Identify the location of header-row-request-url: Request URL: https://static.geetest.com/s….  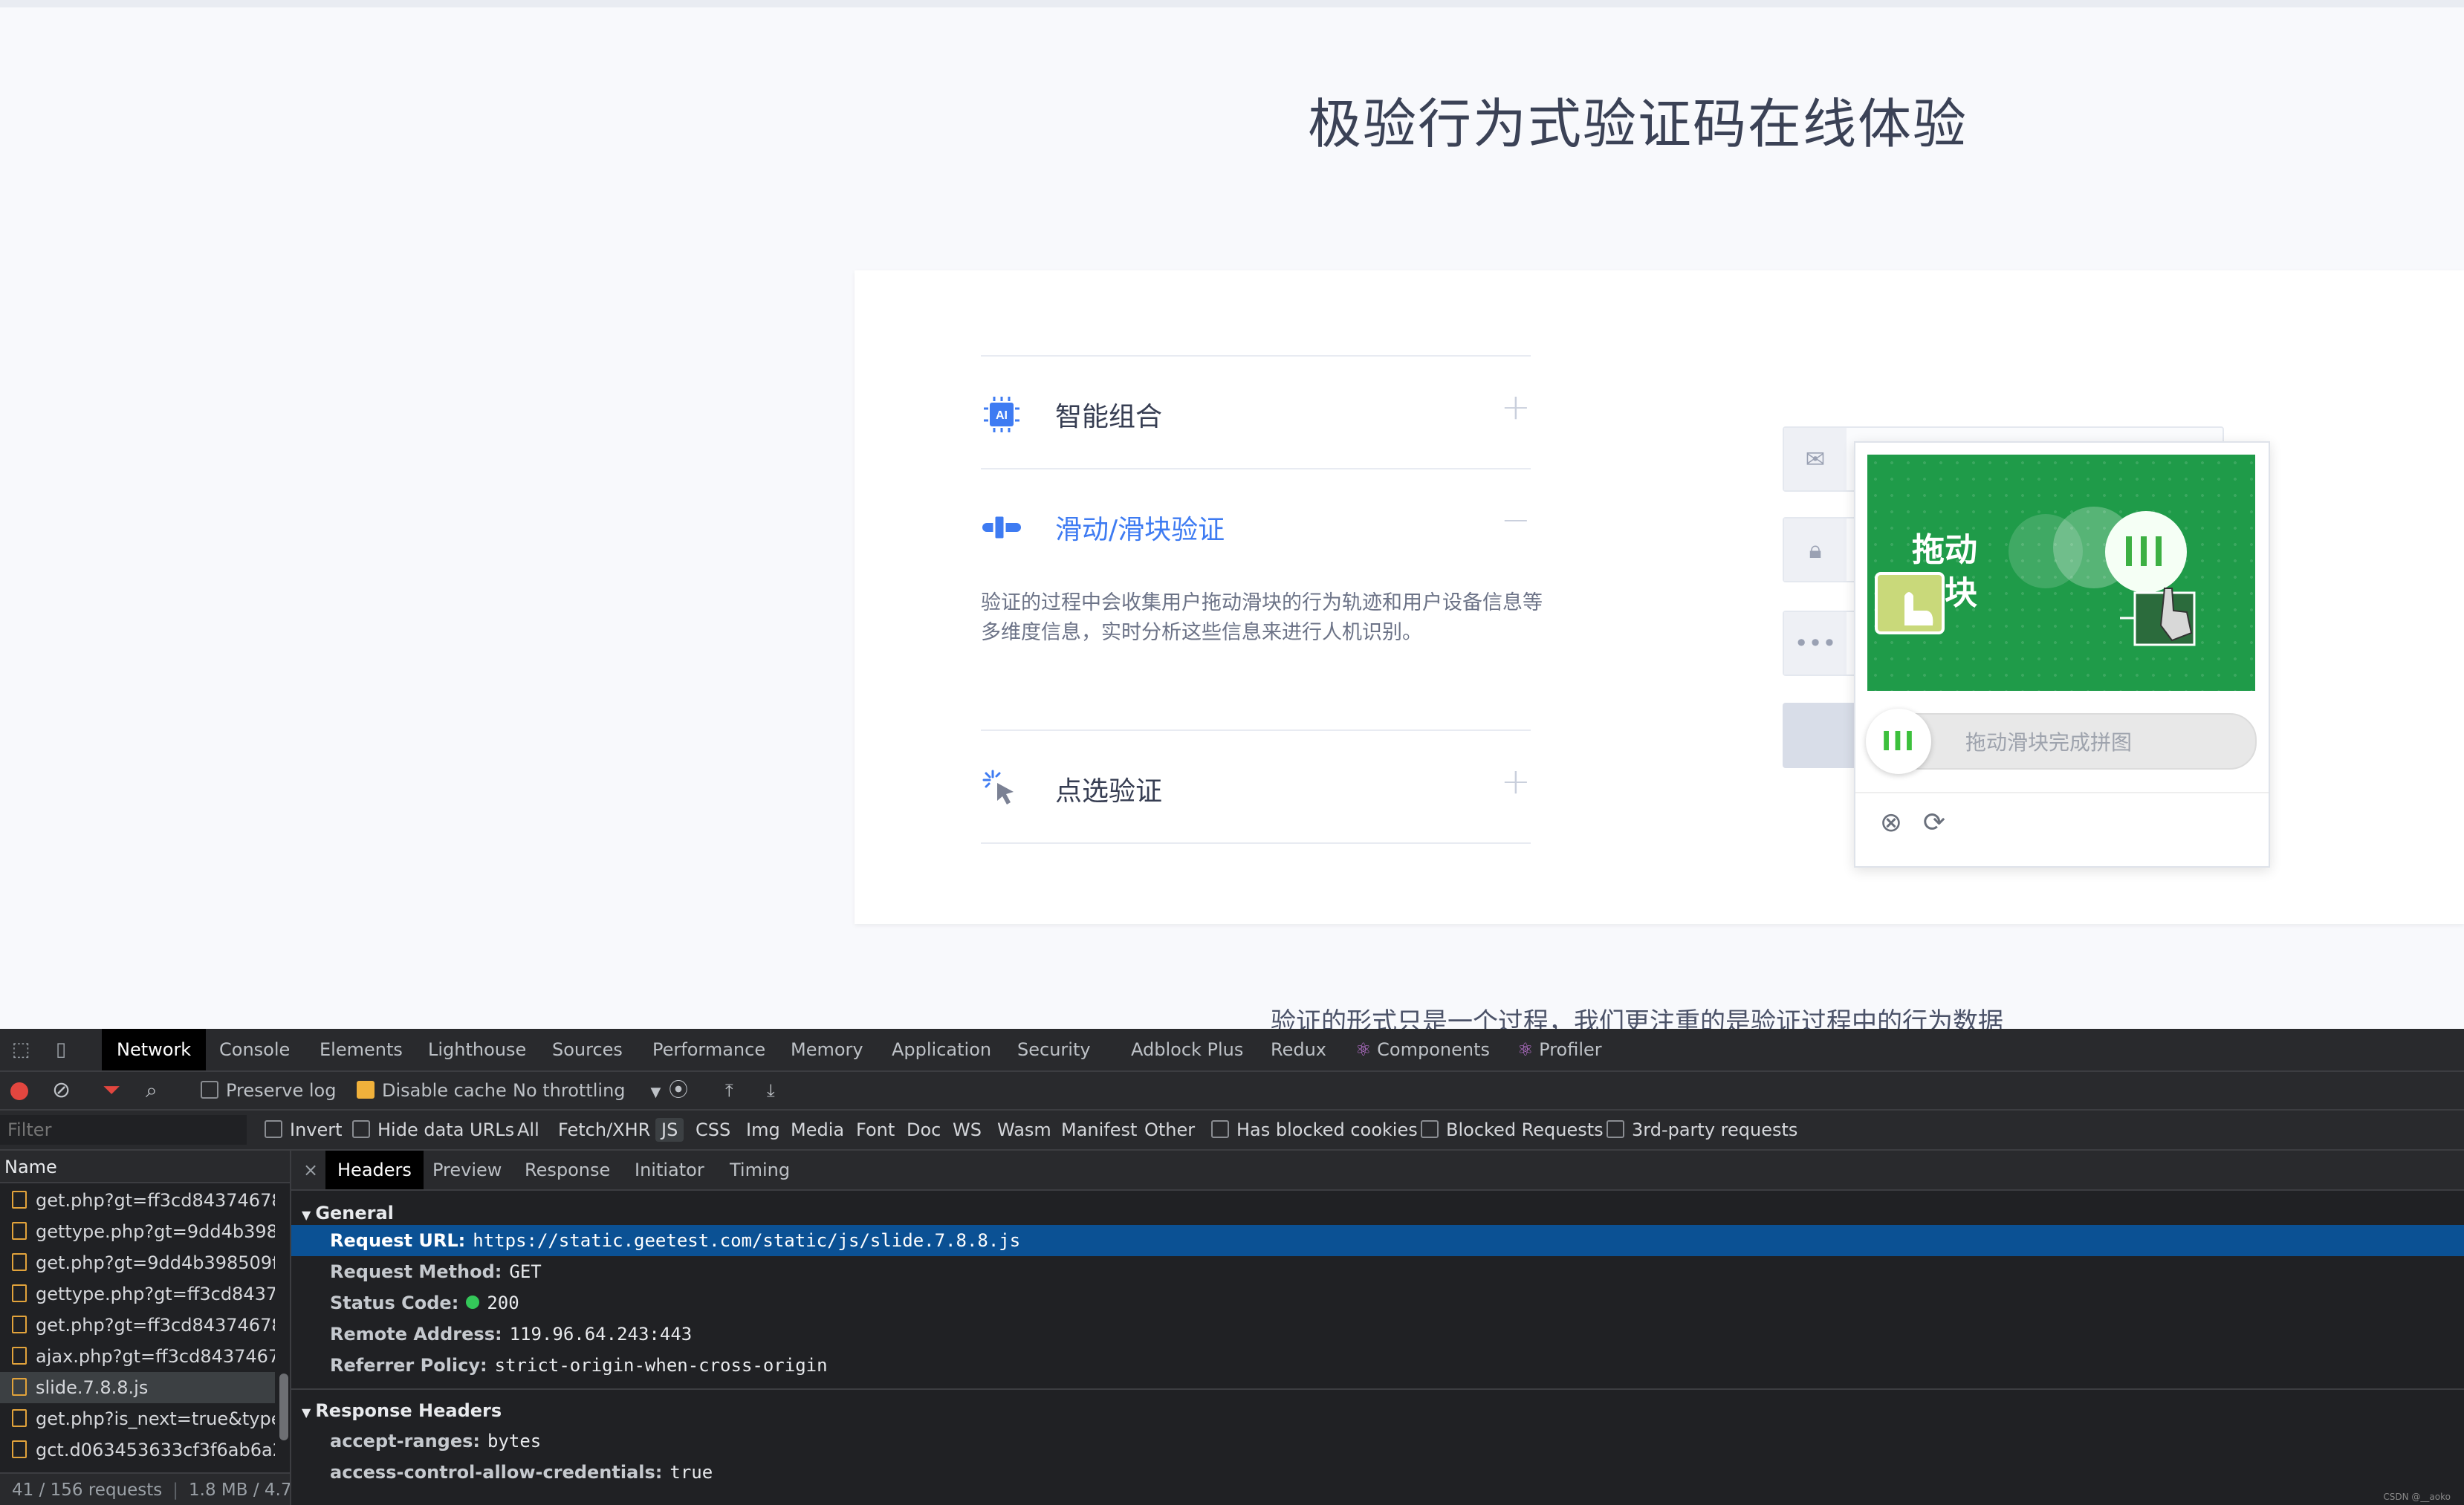
(1377, 1240).